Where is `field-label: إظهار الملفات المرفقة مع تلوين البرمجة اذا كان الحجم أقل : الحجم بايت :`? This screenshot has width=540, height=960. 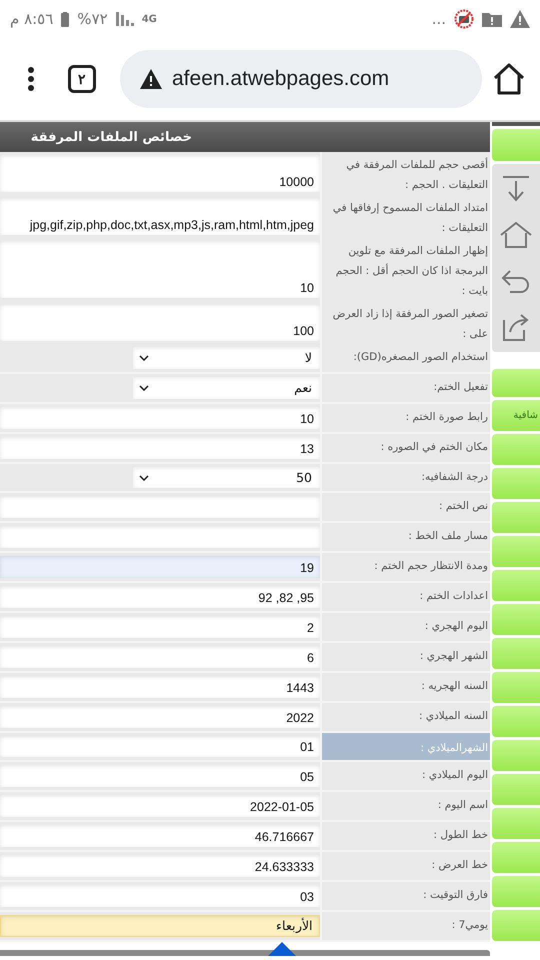
field-label: إظهار الملفات المرفقة مع تلوين البرمجة اذا كان الحجم أقل : الحجم بايت : is located at coordinates (406, 269).